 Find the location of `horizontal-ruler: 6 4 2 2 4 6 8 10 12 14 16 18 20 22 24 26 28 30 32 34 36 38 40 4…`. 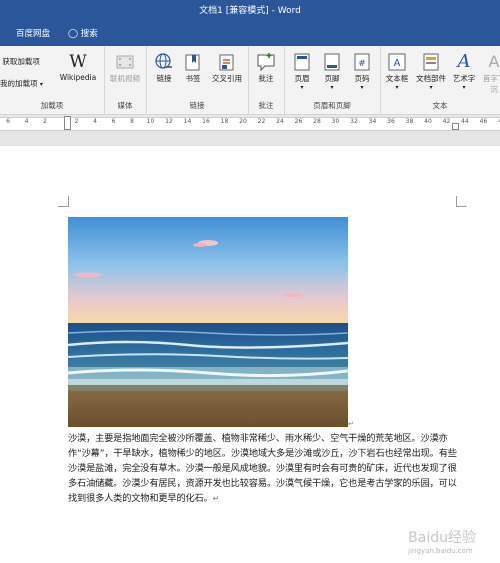

horizontal-ruler: 6 4 2 2 4 6 8 10 12 14 16 18 20 22 24 26 28 30 32 34 36 38 40 4… is located at coordinates (250, 123).